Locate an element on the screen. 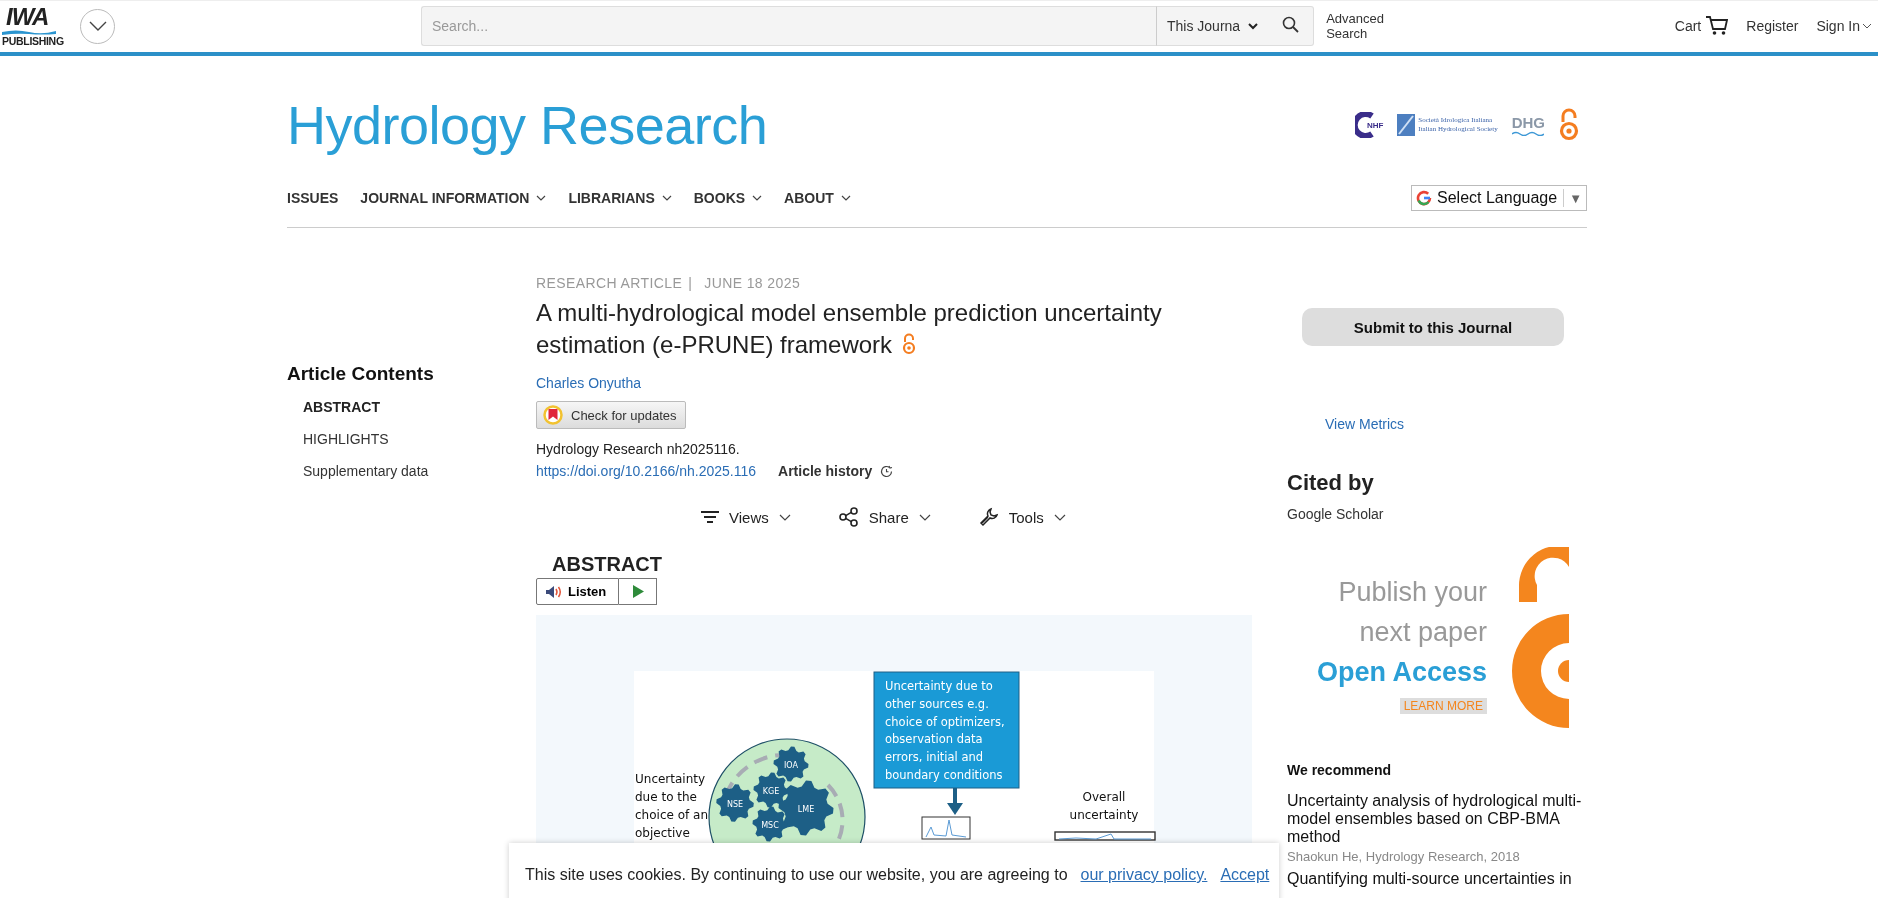  nav-item: ABOUT is located at coordinates (817, 198).